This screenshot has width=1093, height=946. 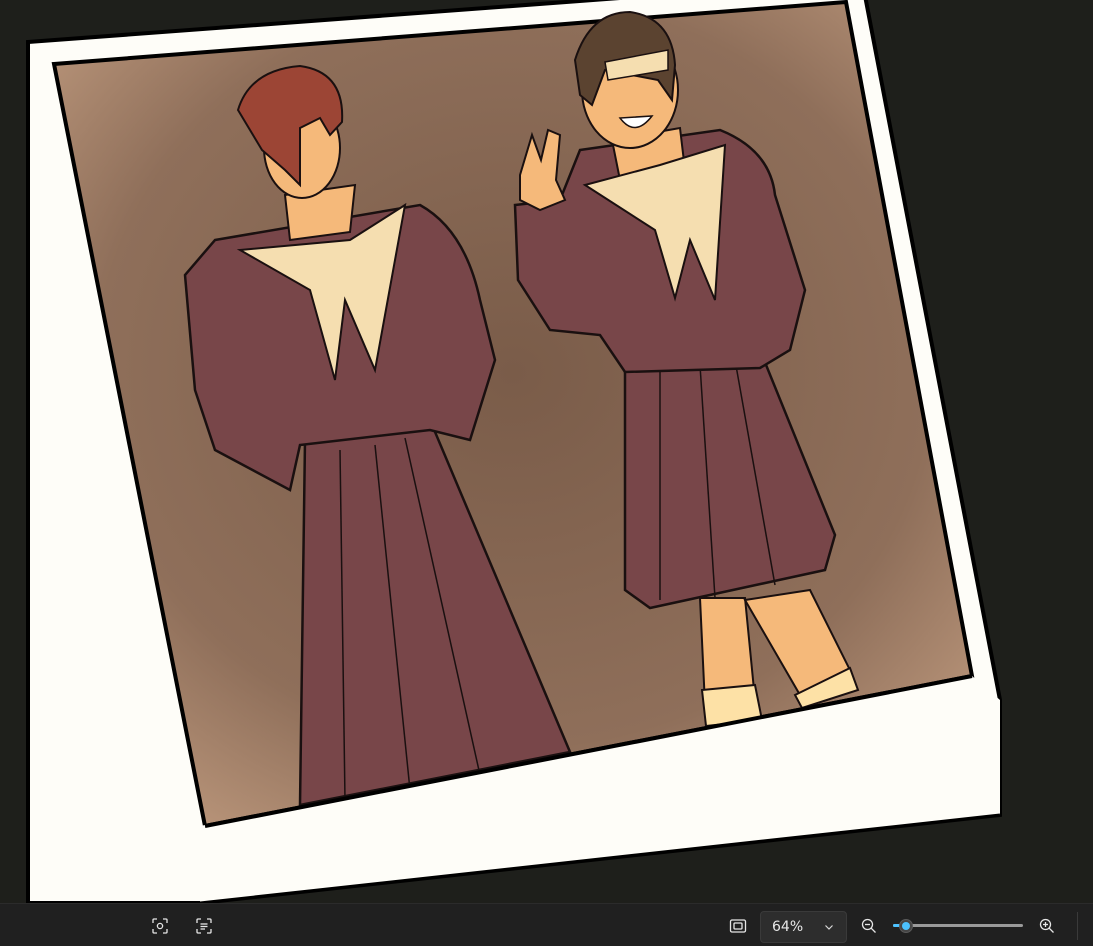 What do you see at coordinates (906, 926) in the screenshot?
I see `zoom-slider-thumb` at bounding box center [906, 926].